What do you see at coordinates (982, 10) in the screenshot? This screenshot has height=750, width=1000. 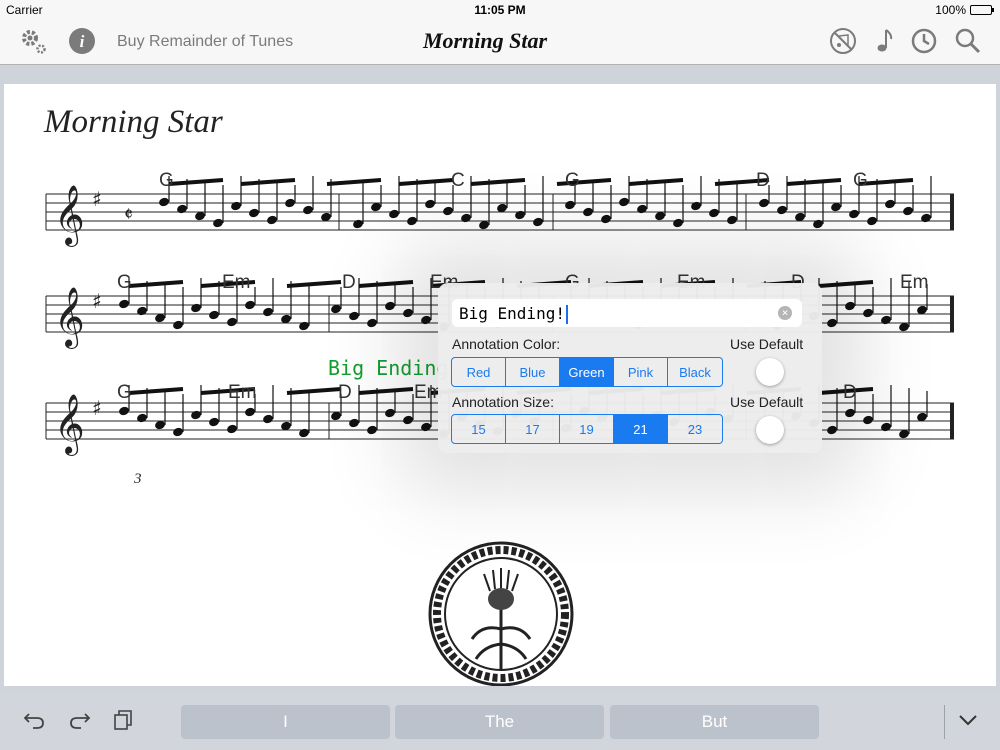 I see `battery-icon` at bounding box center [982, 10].